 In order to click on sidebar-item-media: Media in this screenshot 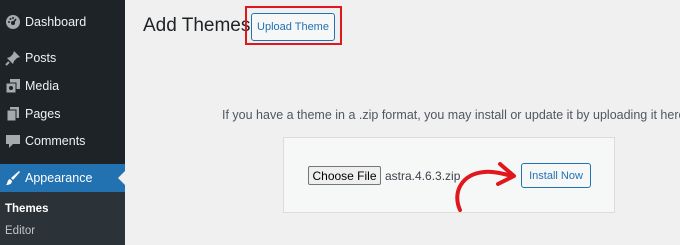, I will do `click(62, 86)`.